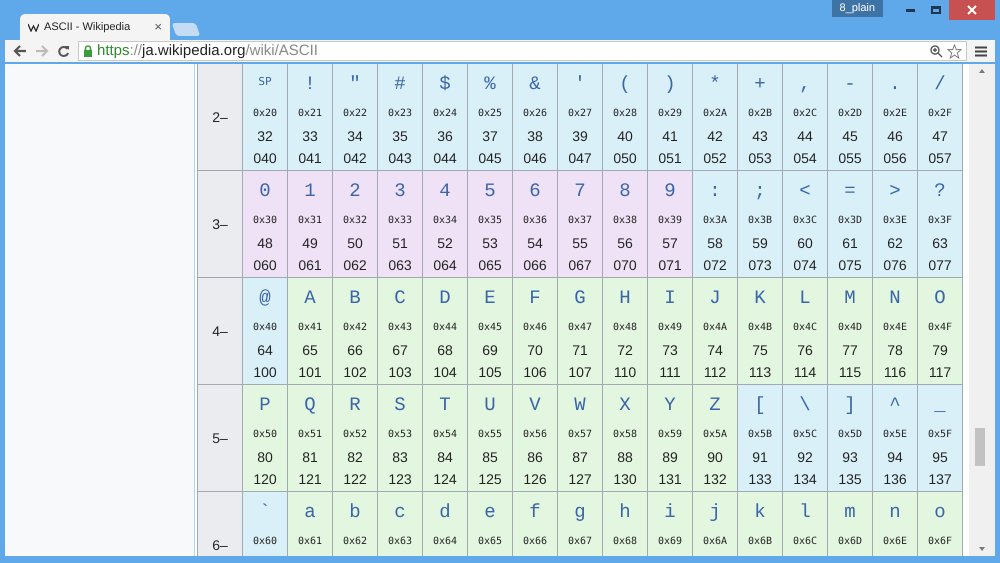 This screenshot has height=563, width=1000. Describe the element at coordinates (940, 405) in the screenshot. I see `character-glyph: _` at that location.